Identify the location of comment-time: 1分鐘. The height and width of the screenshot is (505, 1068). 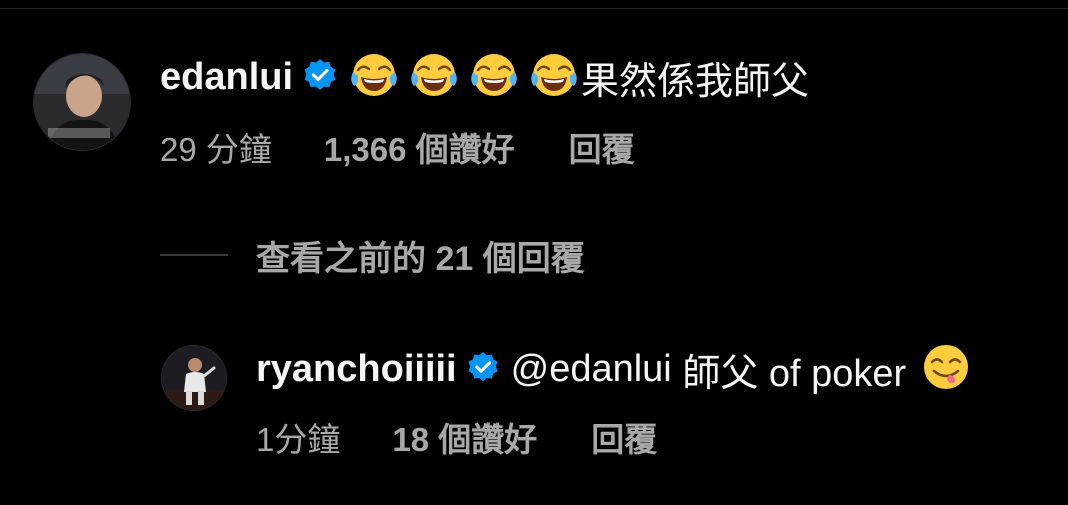
(298, 439).